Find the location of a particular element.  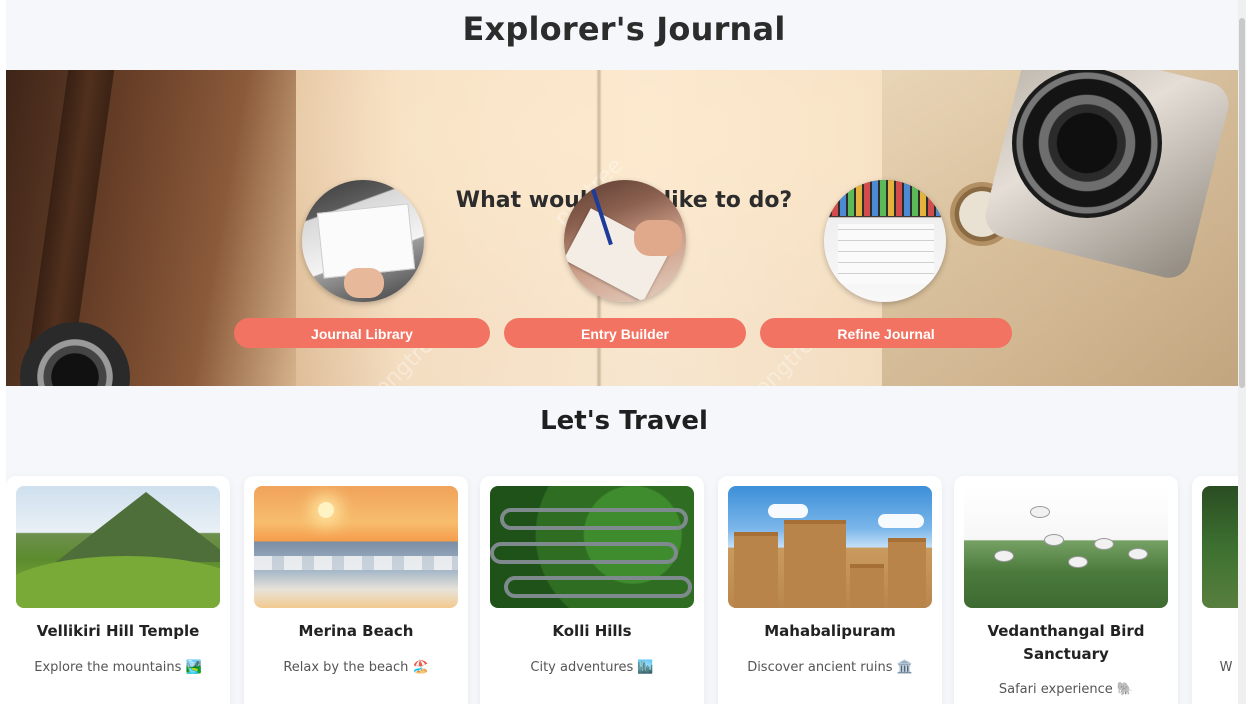

travel-card: Mahabalipuram Discover ancient ruins 🏛️ is located at coordinates (830, 590).